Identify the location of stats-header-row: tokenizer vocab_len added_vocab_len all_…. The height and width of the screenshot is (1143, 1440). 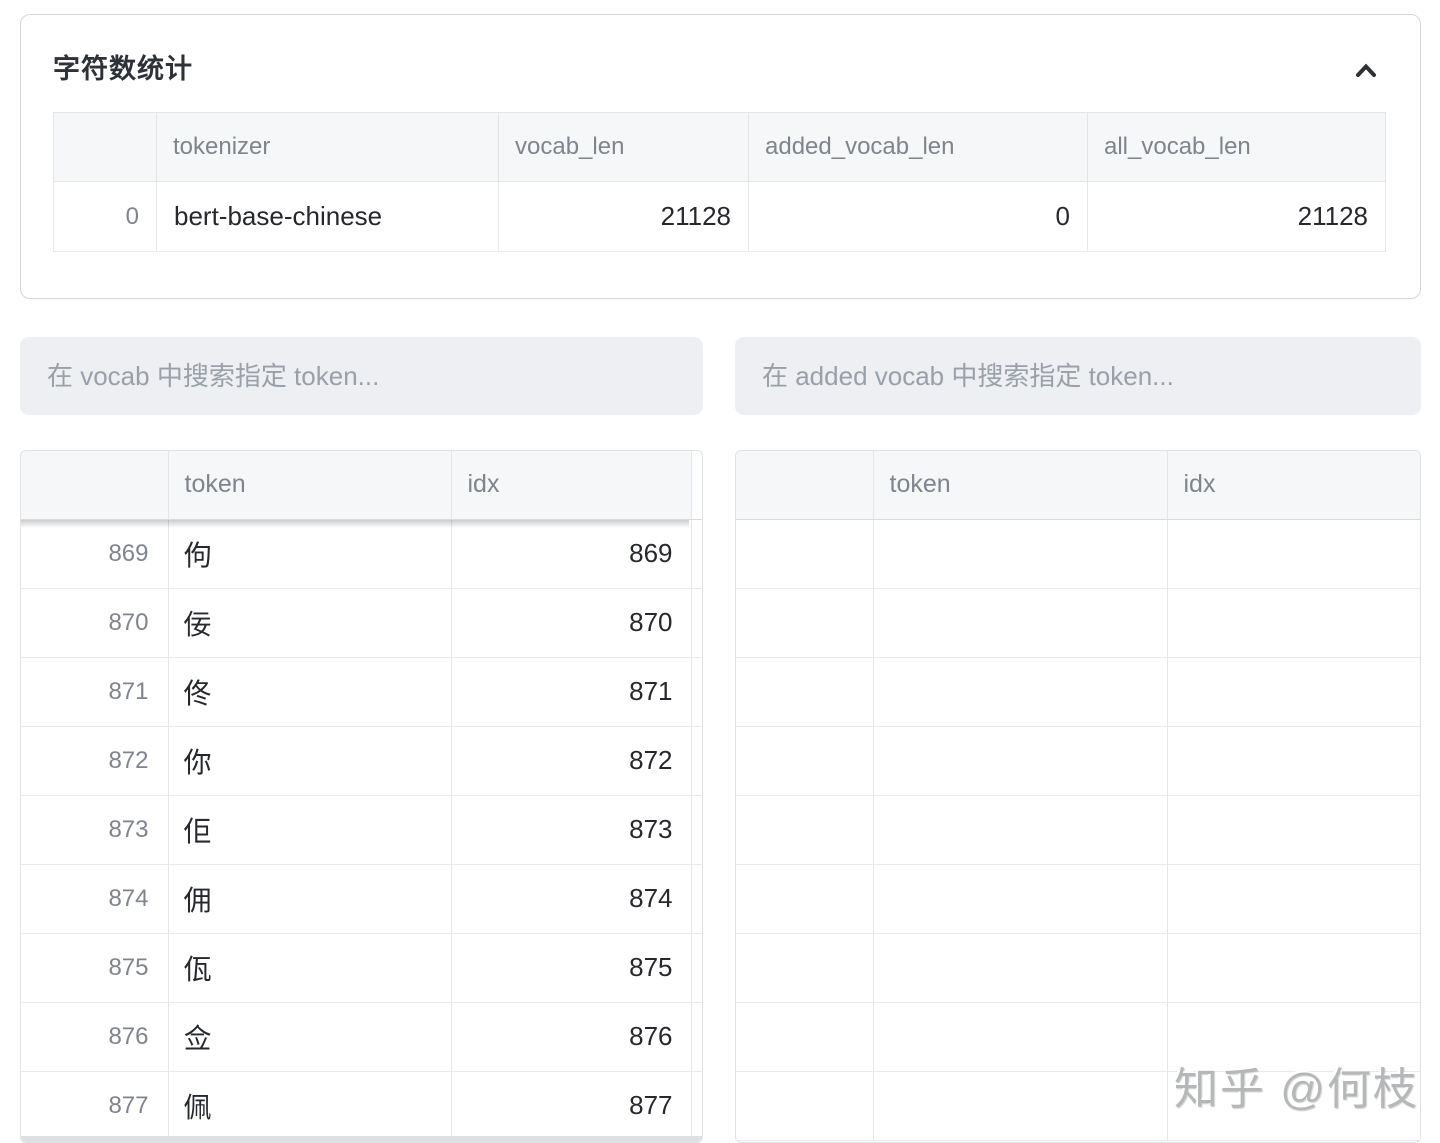
(719, 147).